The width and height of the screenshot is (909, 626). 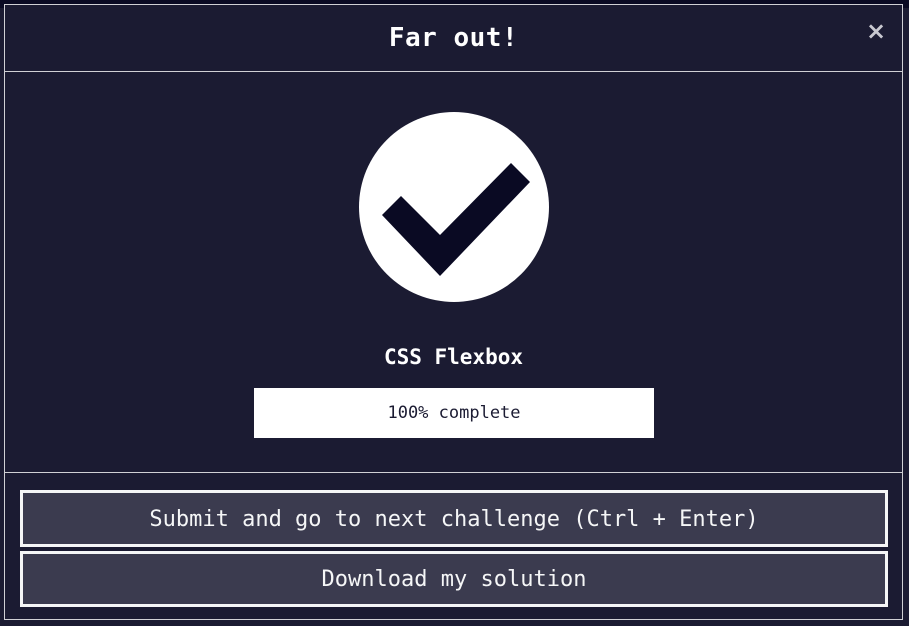 What do you see at coordinates (453, 357) in the screenshot?
I see `challenge-name: CSS Flexbox` at bounding box center [453, 357].